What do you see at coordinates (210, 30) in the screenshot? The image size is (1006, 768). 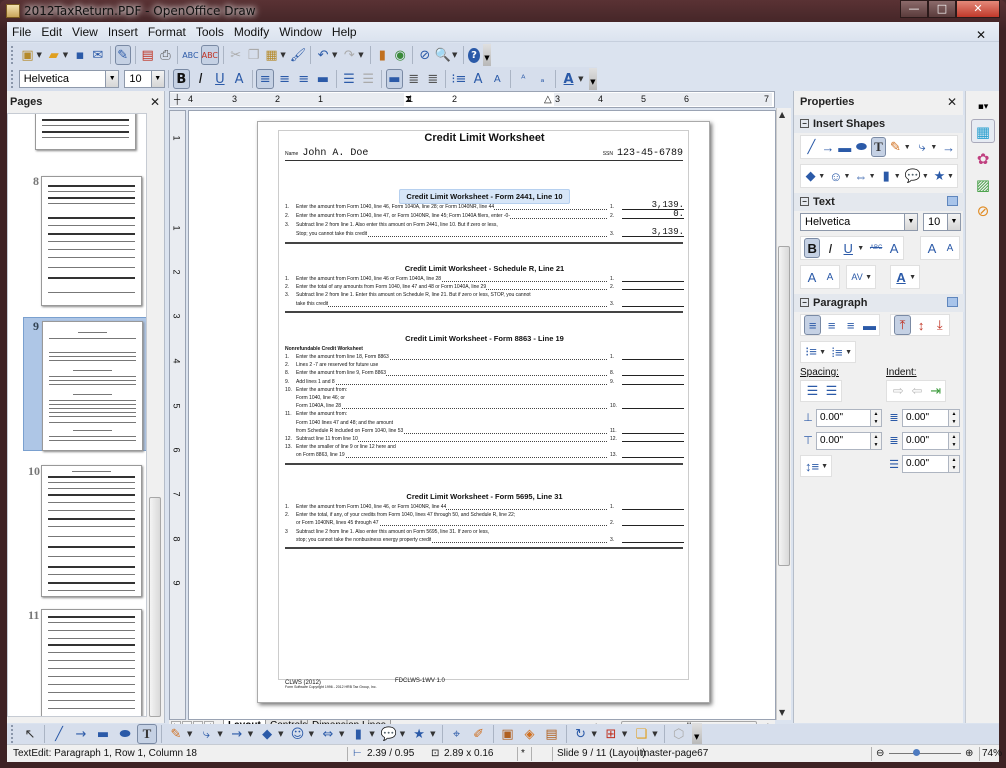 I see `menu-tools: Tools` at bounding box center [210, 30].